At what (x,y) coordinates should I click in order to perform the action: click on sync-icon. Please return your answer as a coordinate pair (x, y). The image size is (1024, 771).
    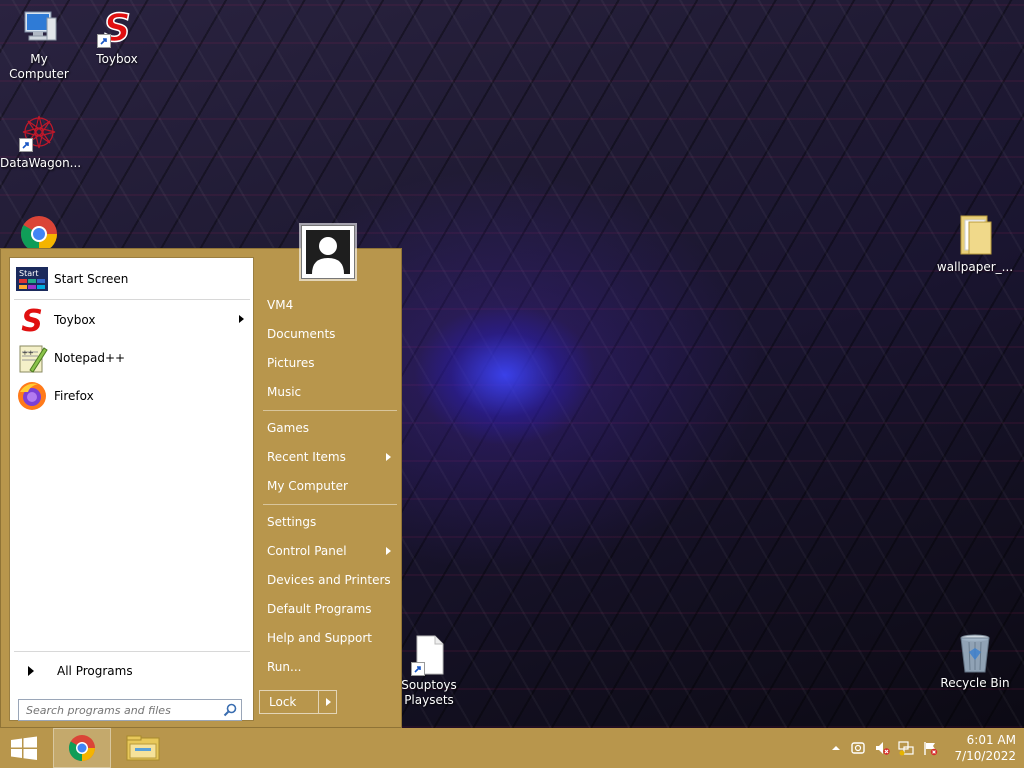
    Looking at the image, I should click on (858, 748).